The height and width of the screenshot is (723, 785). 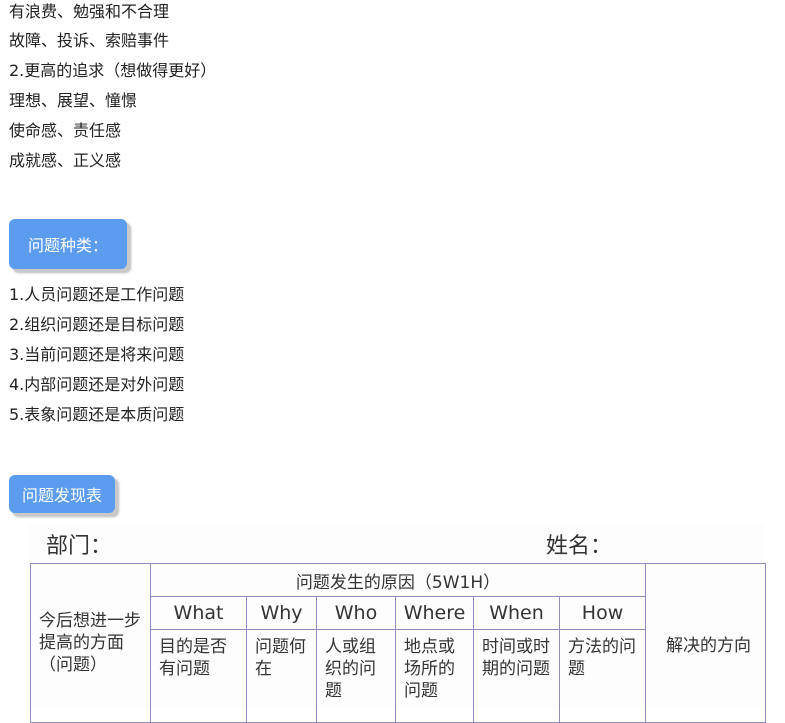 What do you see at coordinates (97, 294) in the screenshot?
I see `list-item: 1.人员问题还是工作问题` at bounding box center [97, 294].